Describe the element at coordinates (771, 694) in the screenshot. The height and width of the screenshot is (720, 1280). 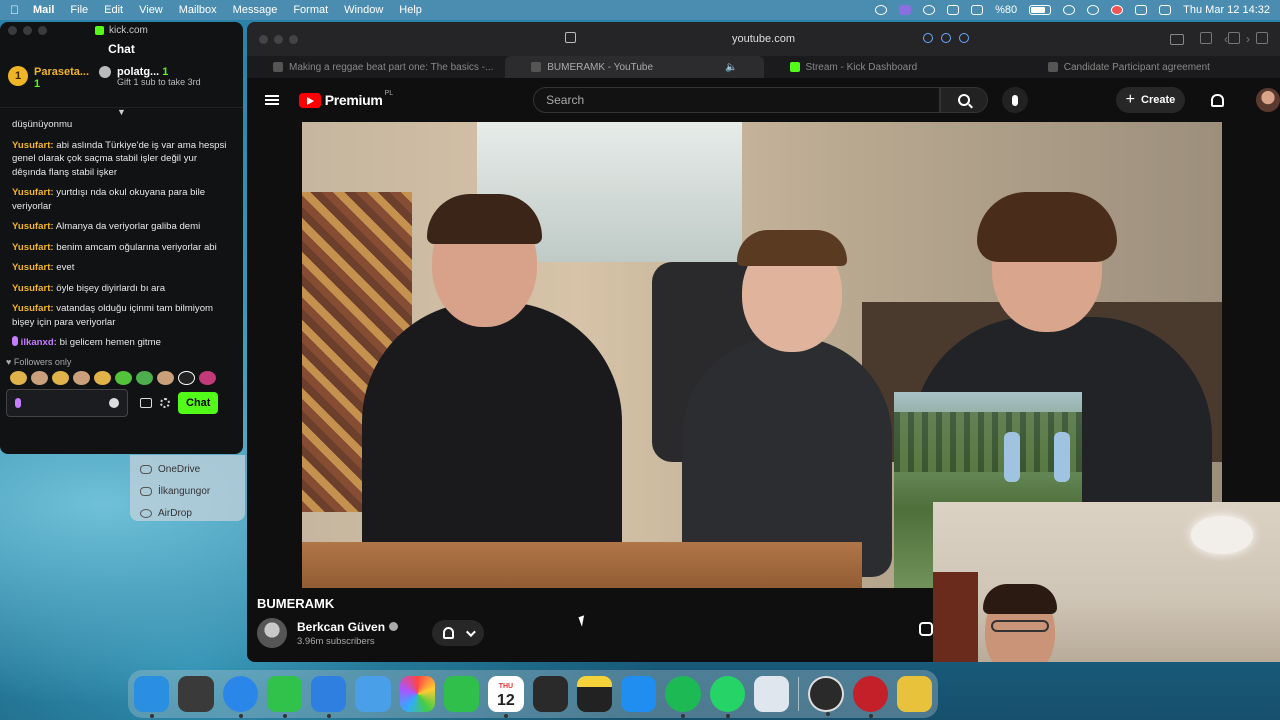
I see `dock-preview-icon` at that location.